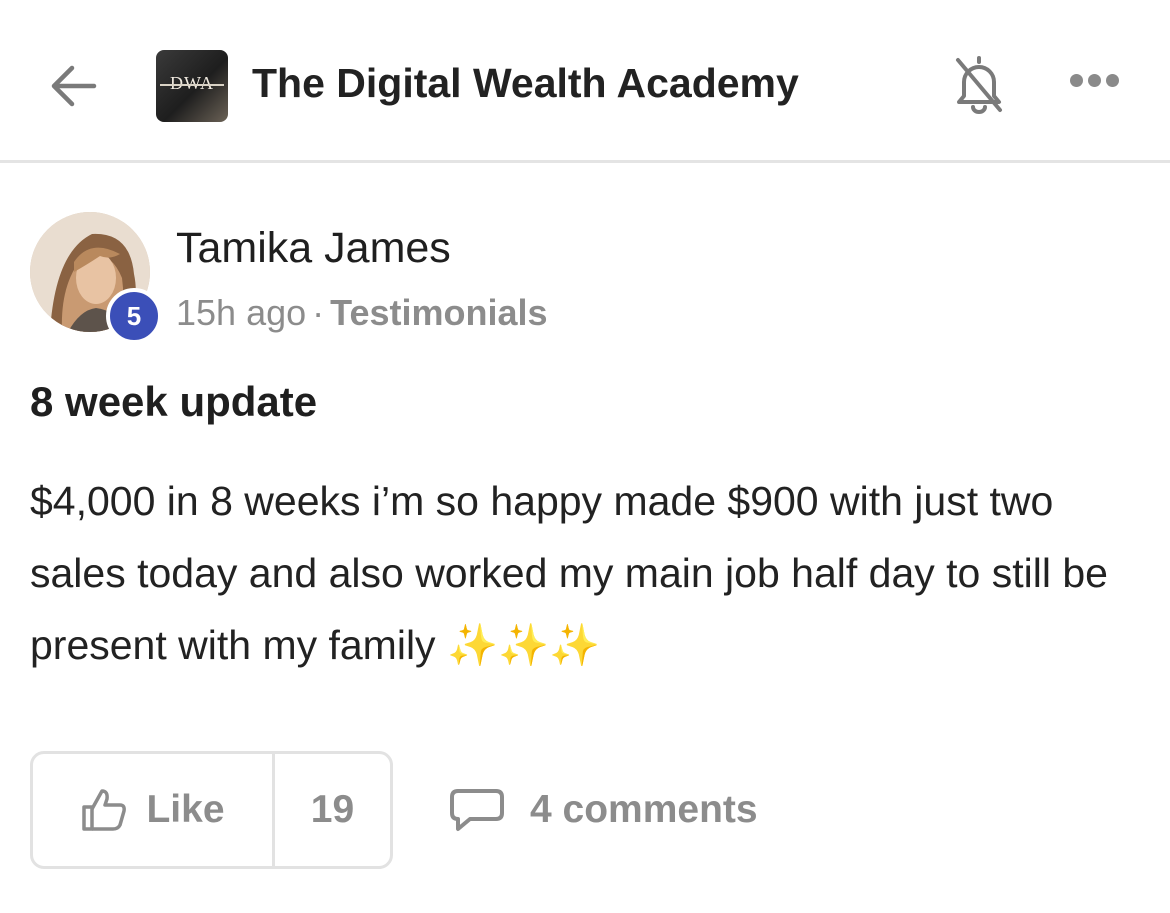 This screenshot has width=1170, height=913. What do you see at coordinates (1098, 86) in the screenshot?
I see `more-options-button` at bounding box center [1098, 86].